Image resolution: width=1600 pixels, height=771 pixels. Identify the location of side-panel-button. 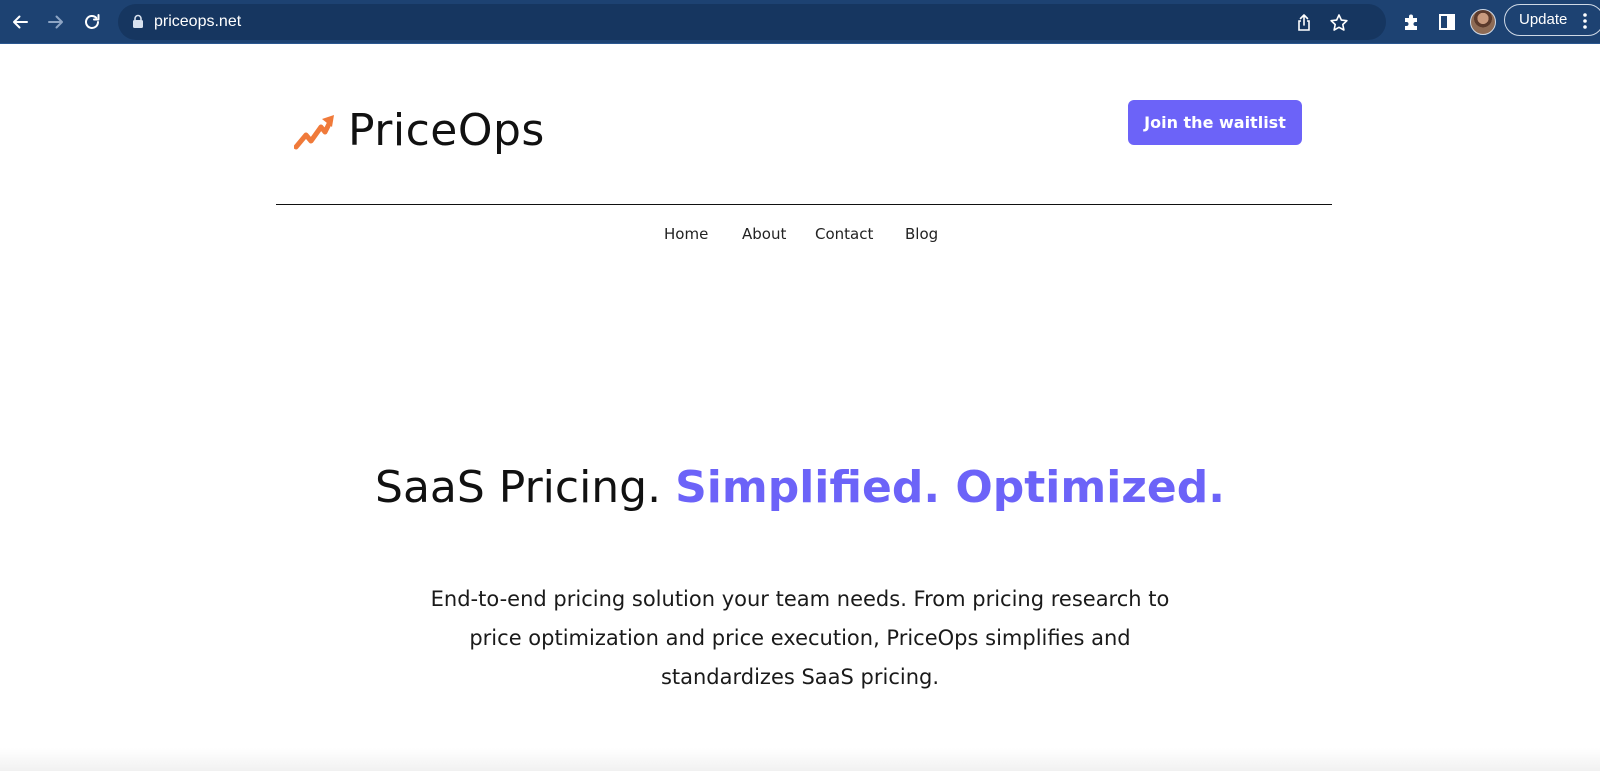
(1447, 22).